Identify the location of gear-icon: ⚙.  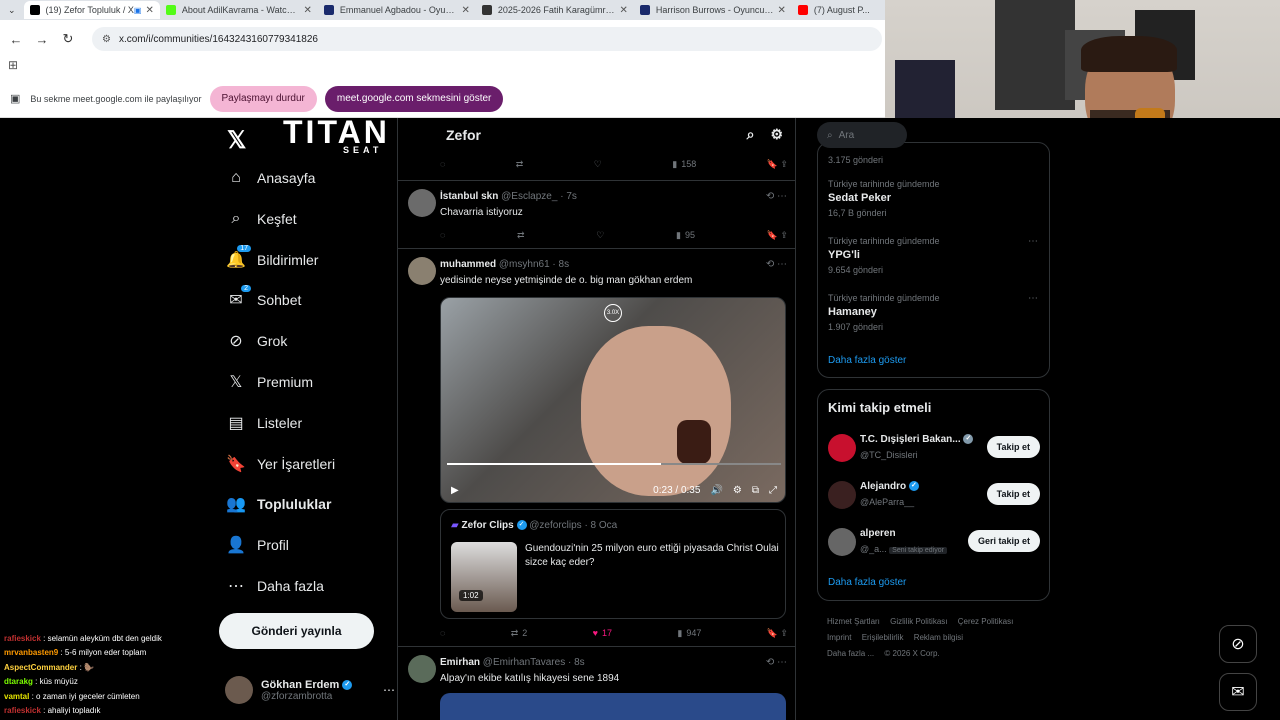
(776, 134).